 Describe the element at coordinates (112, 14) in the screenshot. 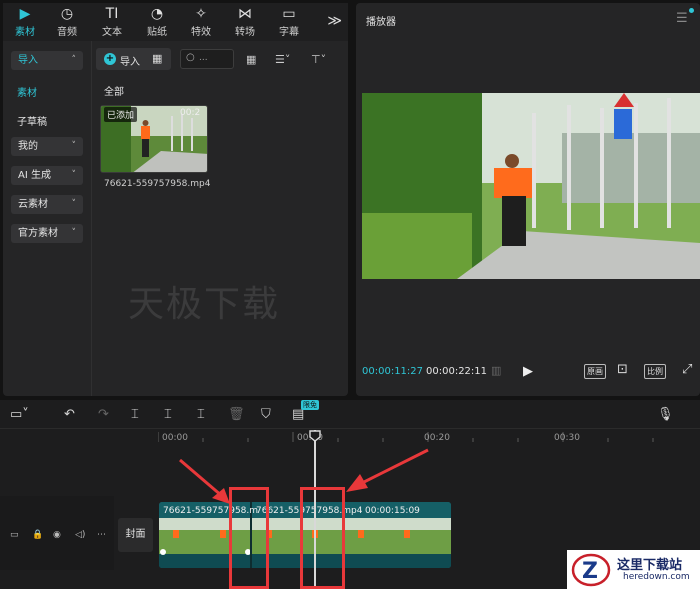

I see `text-icon: TI` at that location.